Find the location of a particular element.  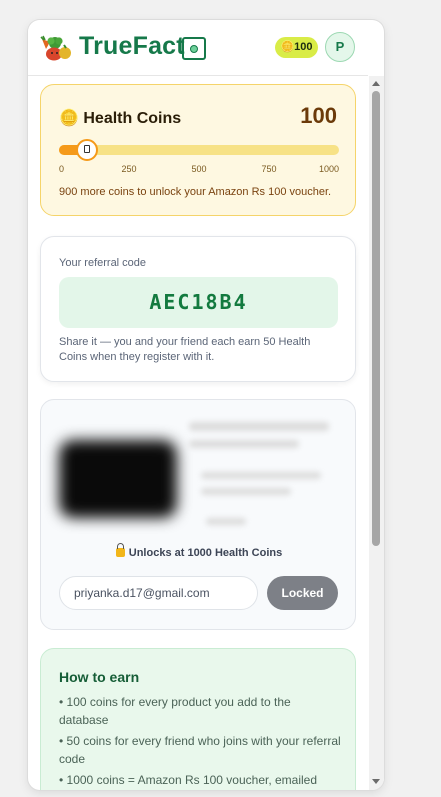

scroll-up-arrow-icon is located at coordinates (376, 83).